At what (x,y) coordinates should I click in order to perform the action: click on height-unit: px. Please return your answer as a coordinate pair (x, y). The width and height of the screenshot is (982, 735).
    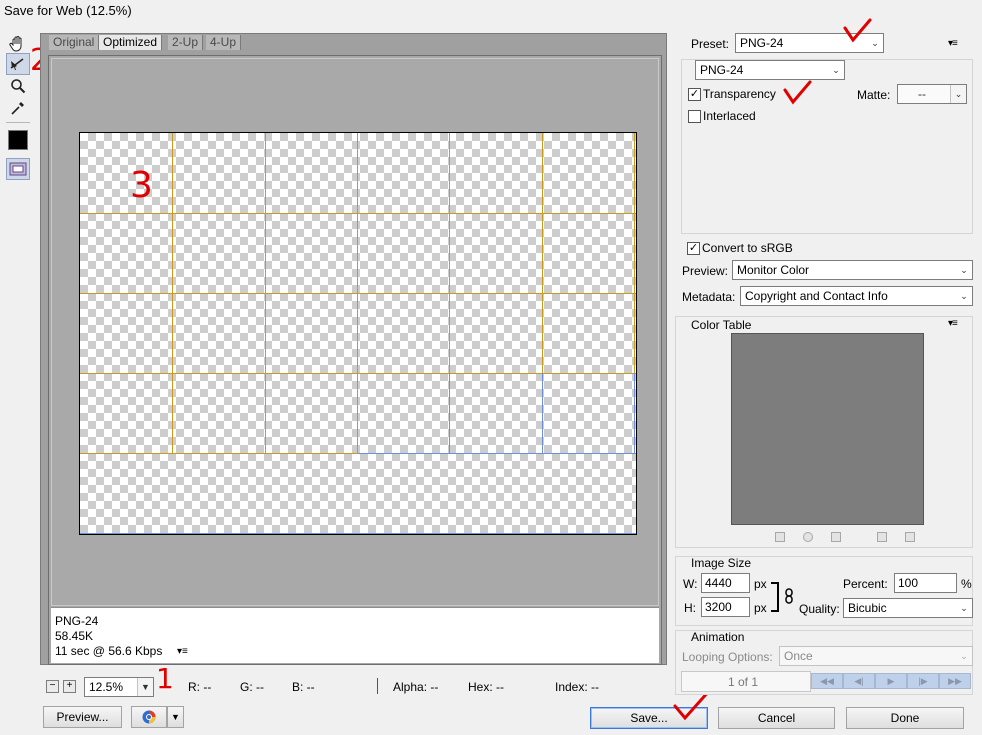
    Looking at the image, I should click on (760, 608).